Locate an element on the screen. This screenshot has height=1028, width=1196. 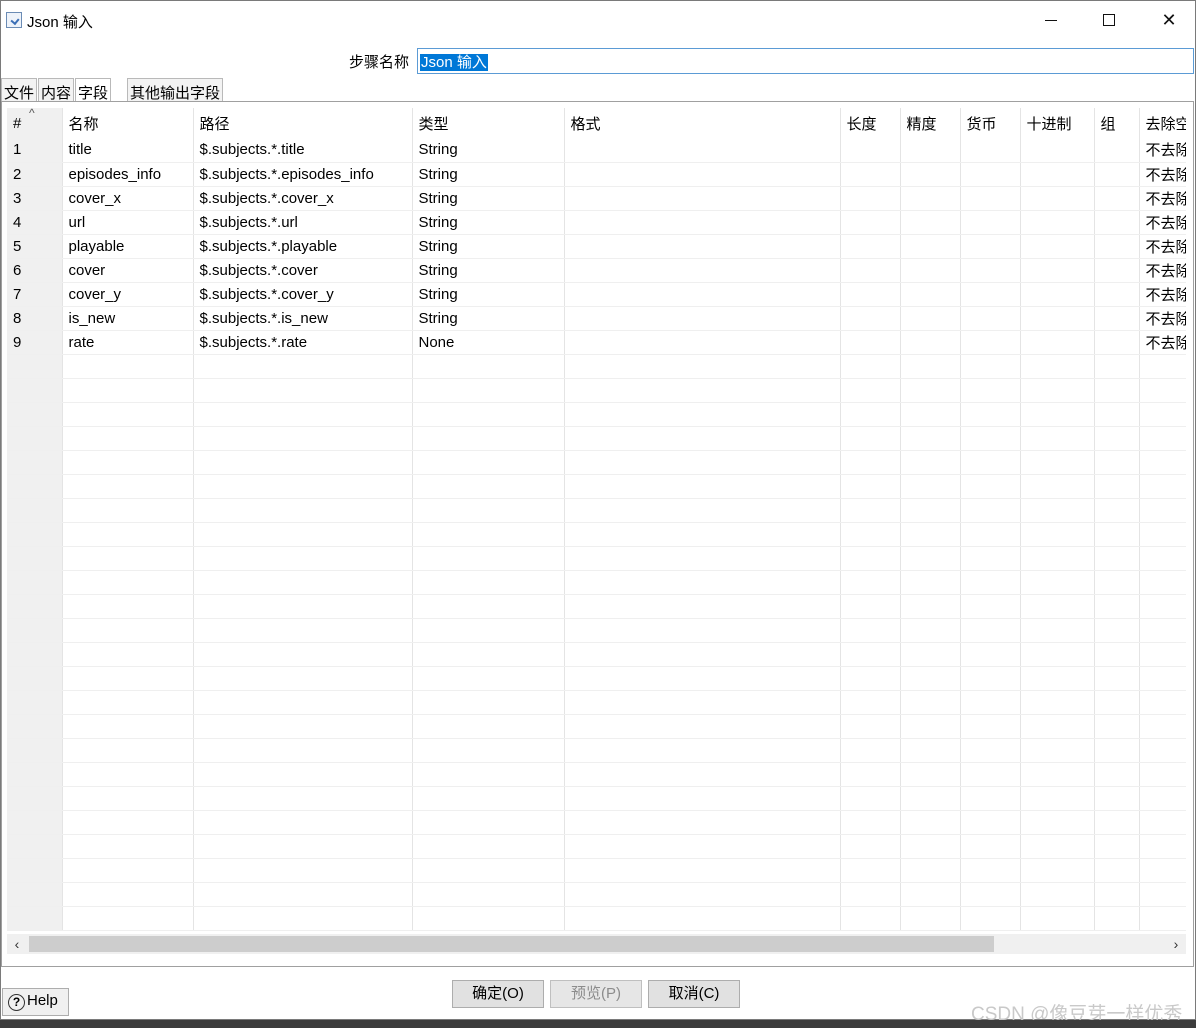
table-cell-name: url is located at coordinates (128, 222).